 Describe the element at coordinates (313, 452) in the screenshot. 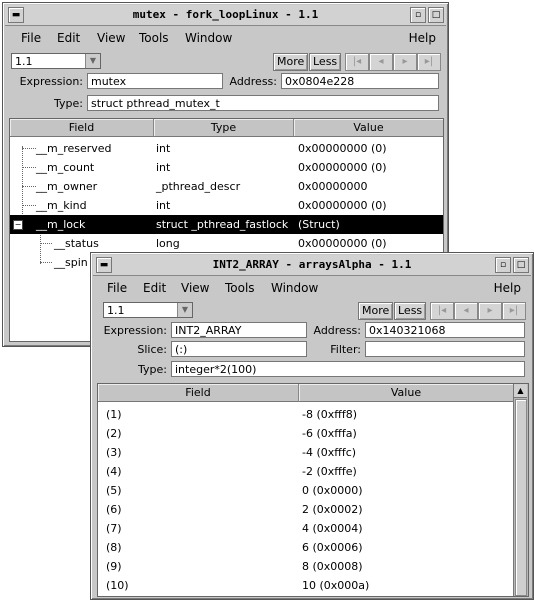

I see `table-row: (3) -4 (0xfffc)` at that location.